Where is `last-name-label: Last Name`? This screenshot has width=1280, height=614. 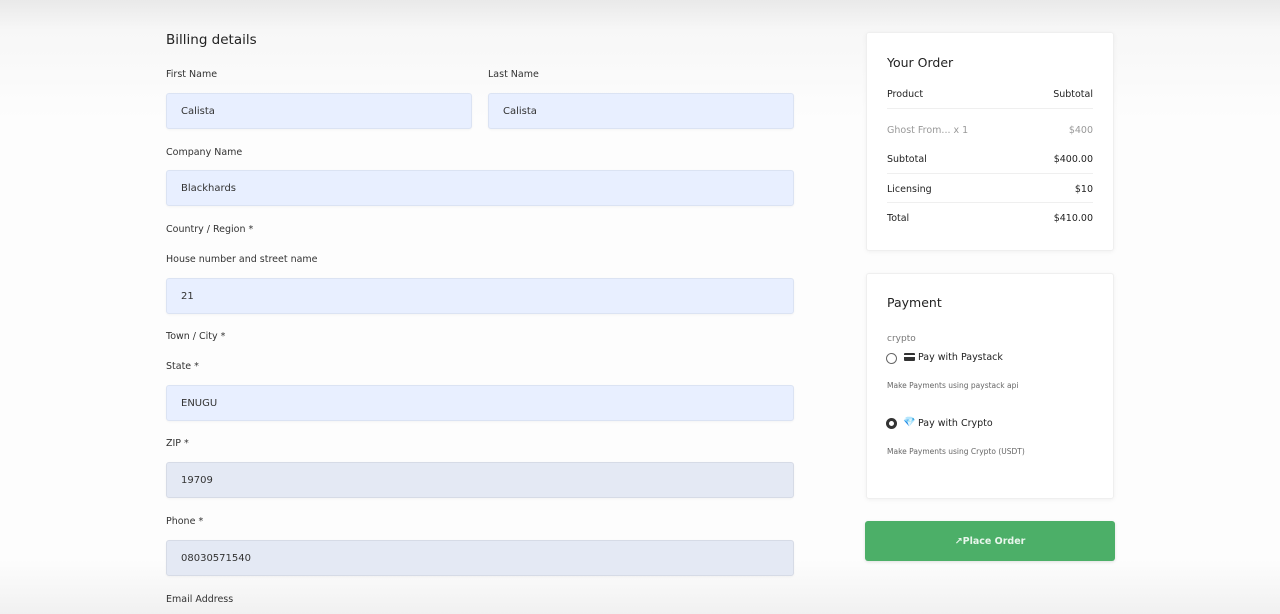 last-name-label: Last Name is located at coordinates (513, 74).